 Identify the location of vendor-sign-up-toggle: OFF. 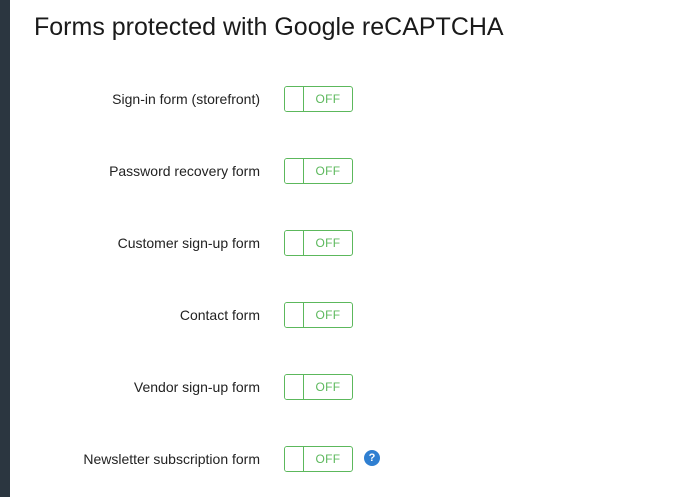
(318, 387).